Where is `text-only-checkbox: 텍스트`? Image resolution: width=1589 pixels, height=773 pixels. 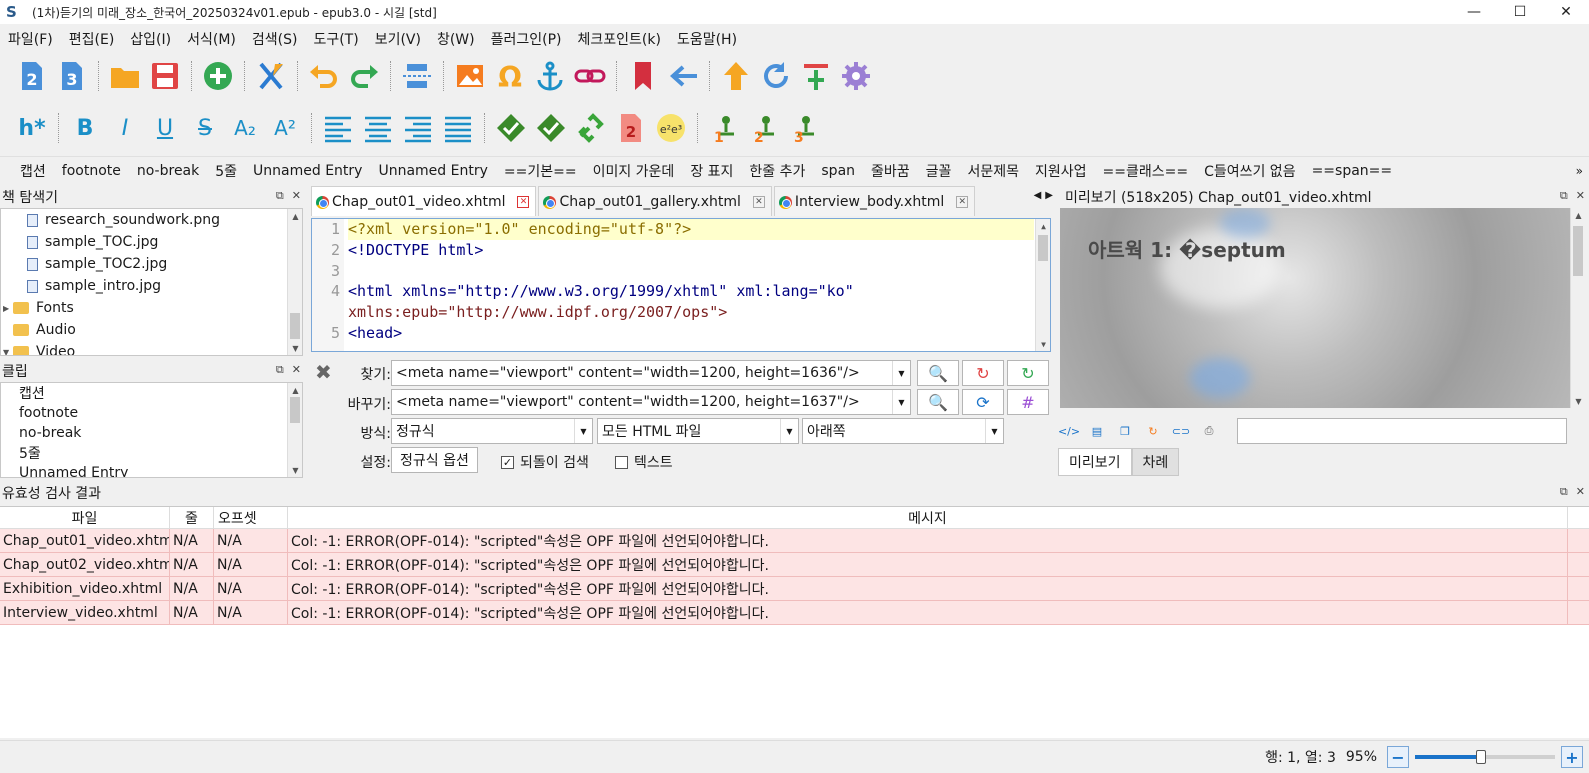 text-only-checkbox: 텍스트 is located at coordinates (644, 462).